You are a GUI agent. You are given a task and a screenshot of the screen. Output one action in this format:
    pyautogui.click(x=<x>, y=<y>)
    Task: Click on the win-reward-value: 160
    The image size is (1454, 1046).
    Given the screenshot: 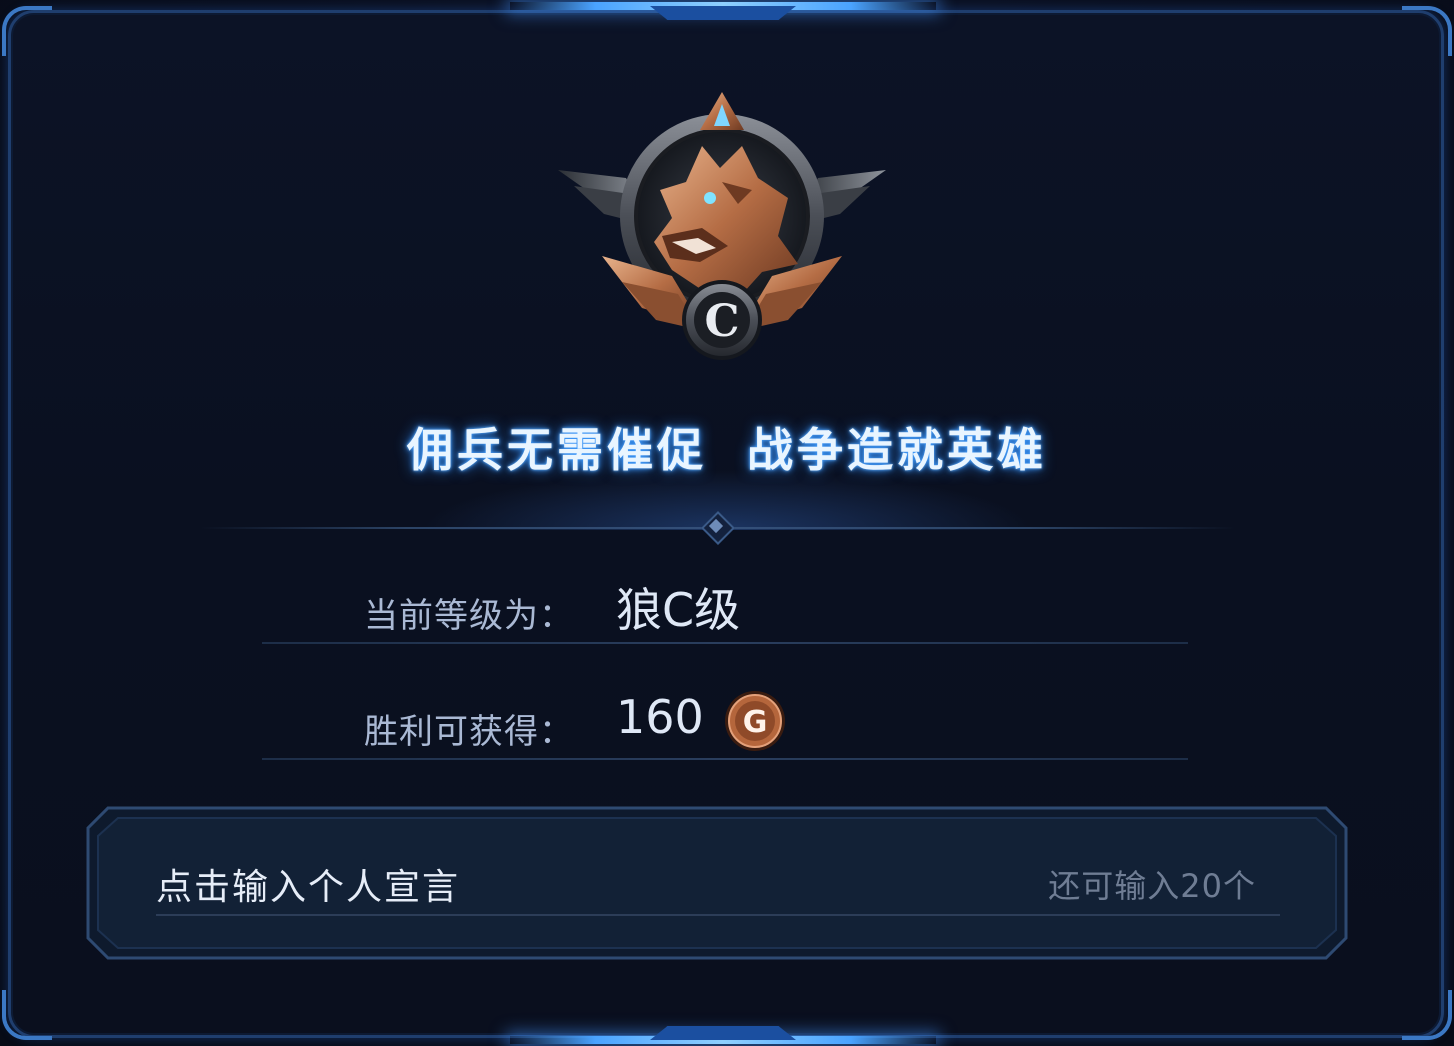 What is the action you would take?
    pyautogui.click(x=660, y=717)
    